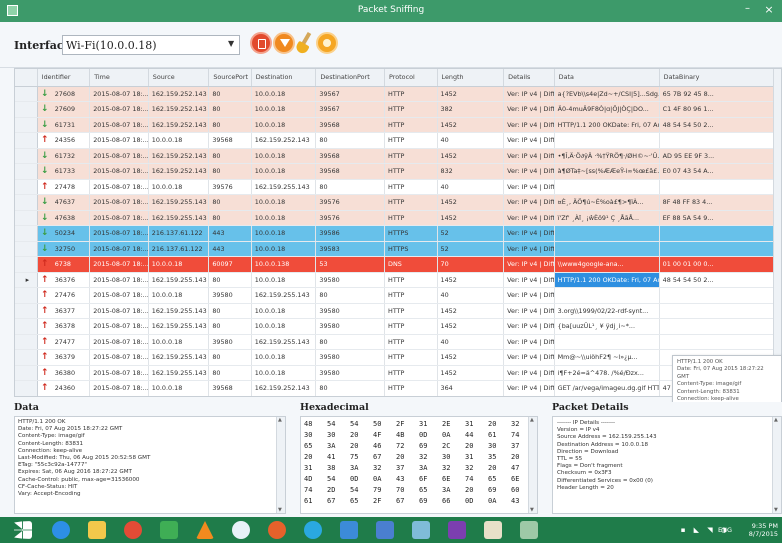 The image size is (782, 543). Describe the element at coordinates (471, 78) in the screenshot. I see `column-header-length: Length` at that location.